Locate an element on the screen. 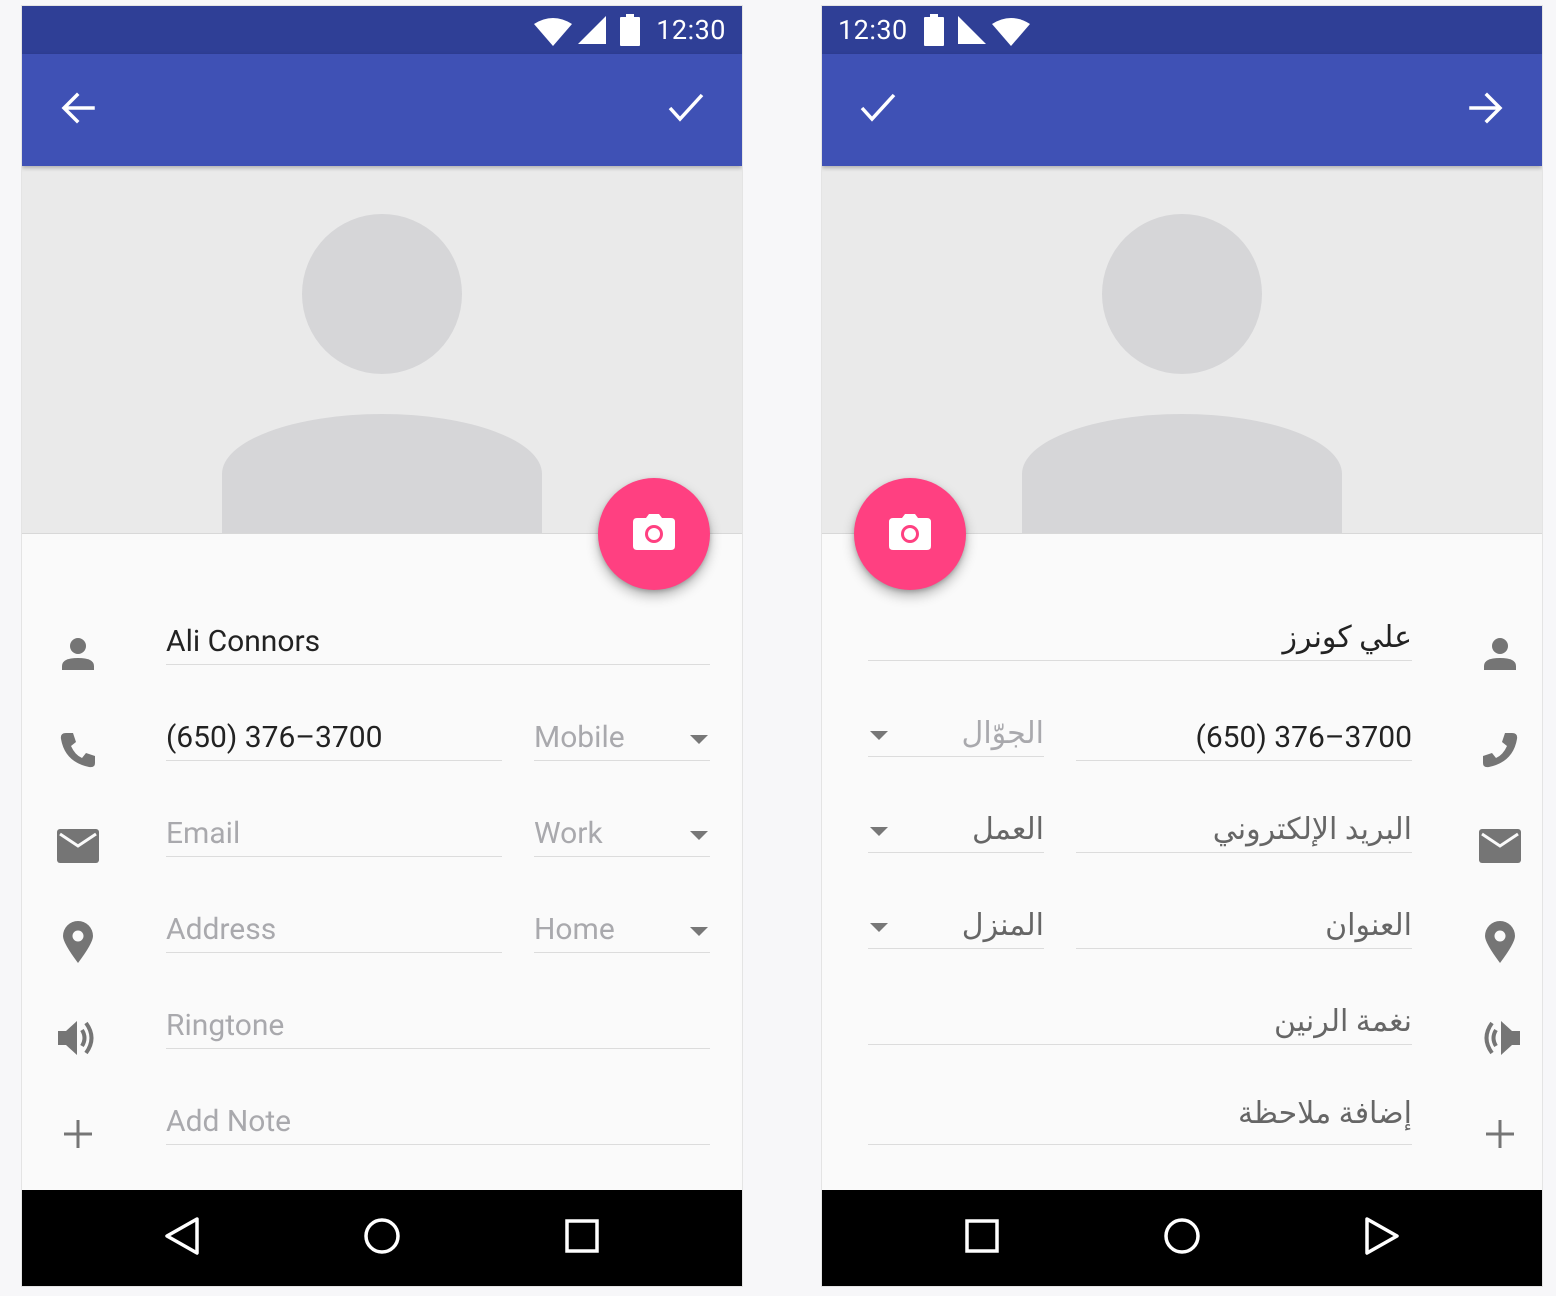 The height and width of the screenshot is (1296, 1556). ringtone-placeholder: نغمة الرنين is located at coordinates (1343, 1021).